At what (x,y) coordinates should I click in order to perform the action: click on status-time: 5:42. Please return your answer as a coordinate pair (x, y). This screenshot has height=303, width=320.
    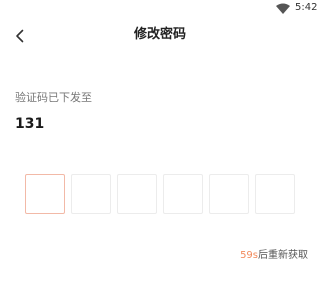
    Looking at the image, I should click on (306, 7).